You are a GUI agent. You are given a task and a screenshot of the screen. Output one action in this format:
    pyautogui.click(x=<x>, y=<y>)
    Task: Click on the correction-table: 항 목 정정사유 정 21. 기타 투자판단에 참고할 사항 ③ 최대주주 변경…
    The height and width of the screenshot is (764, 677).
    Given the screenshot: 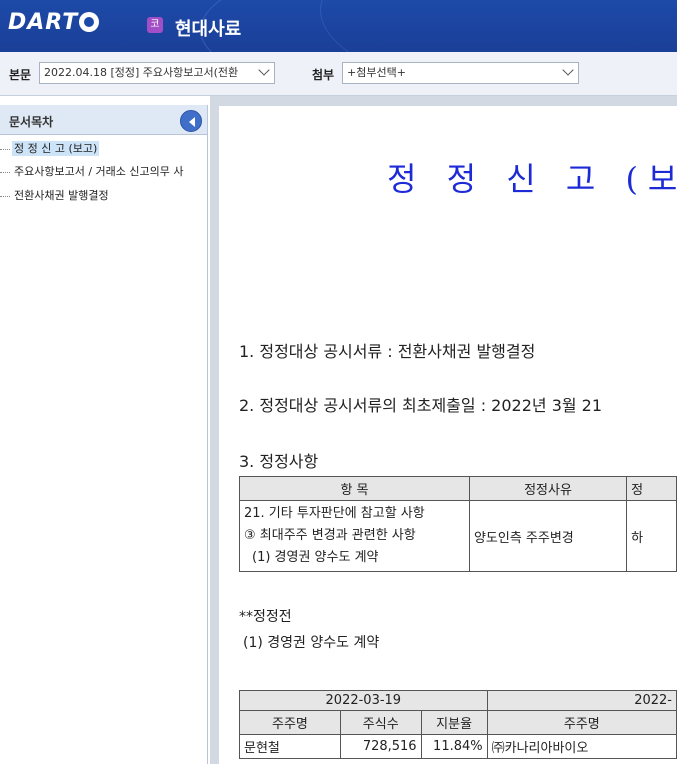 What is the action you would take?
    pyautogui.click(x=458, y=524)
    